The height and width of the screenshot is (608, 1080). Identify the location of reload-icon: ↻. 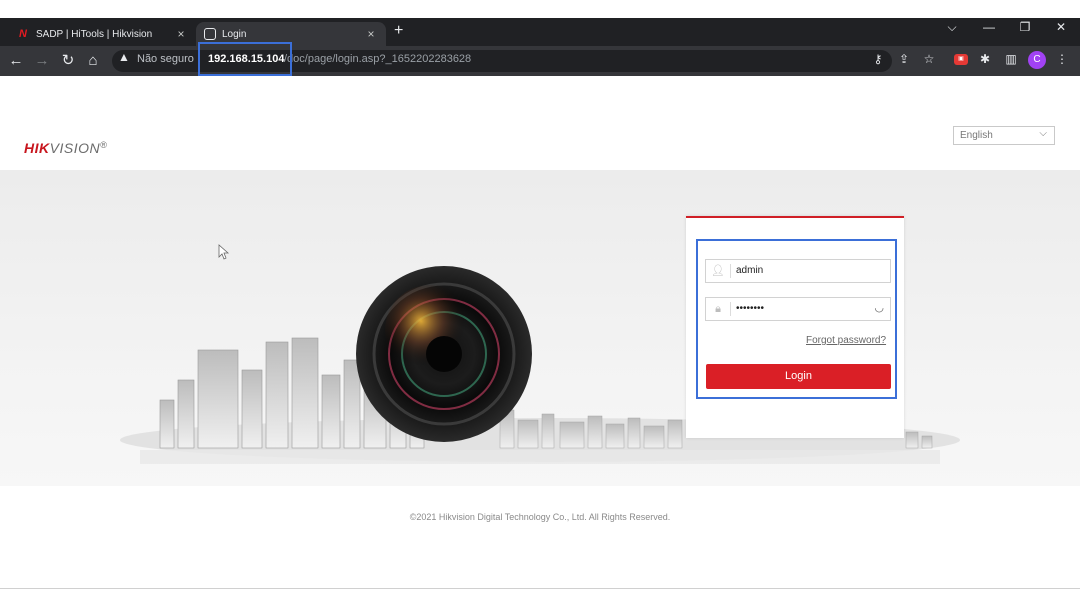
(68, 61).